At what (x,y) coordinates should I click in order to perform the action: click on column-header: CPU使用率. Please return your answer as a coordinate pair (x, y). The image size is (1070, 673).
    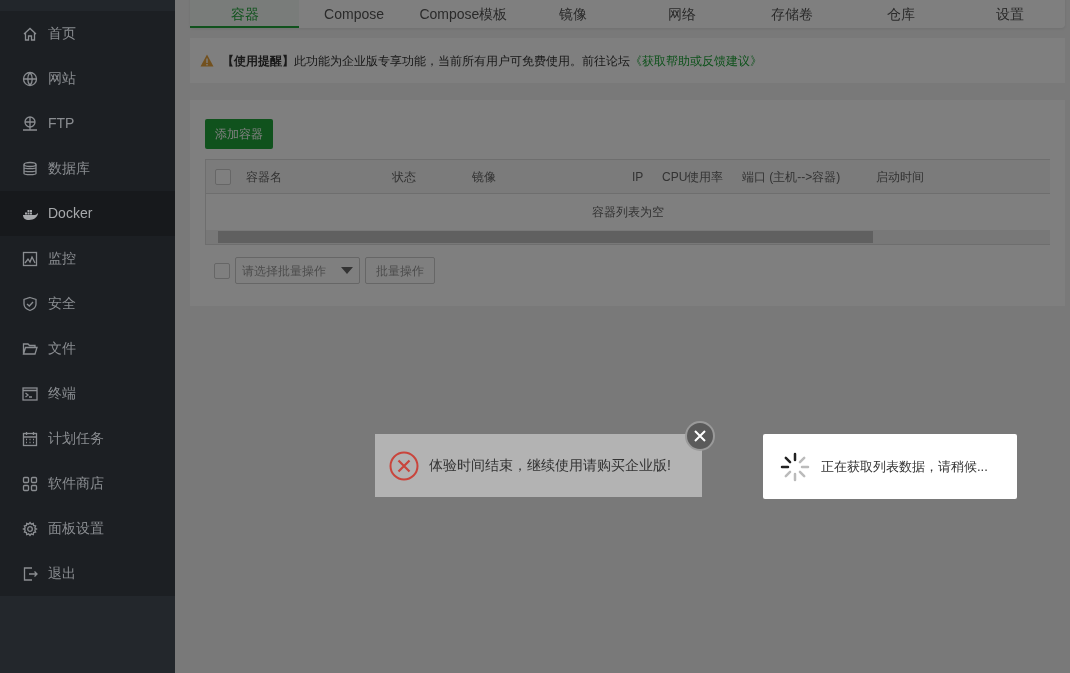
    Looking at the image, I should click on (693, 177).